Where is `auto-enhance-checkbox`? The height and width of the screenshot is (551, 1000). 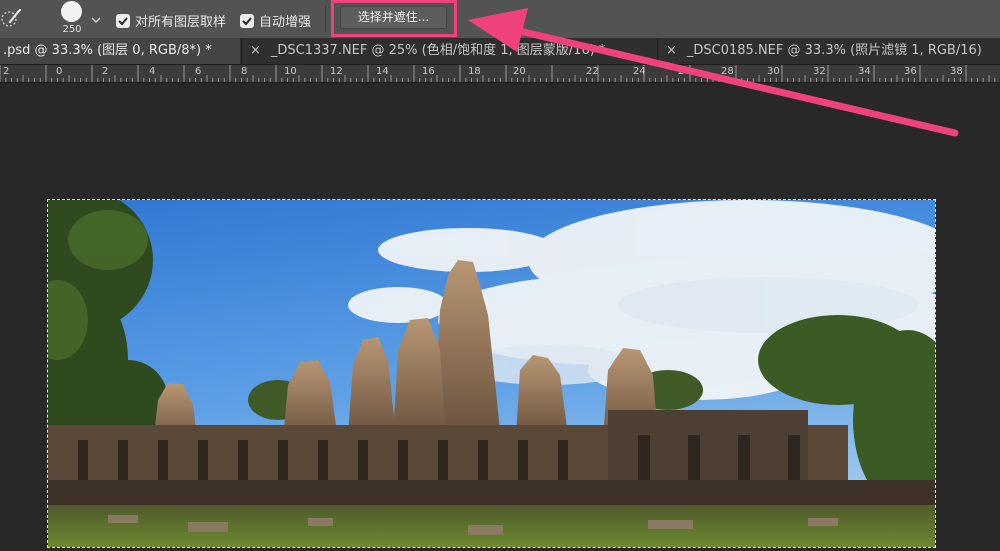
auto-enhance-checkbox is located at coordinates (247, 20).